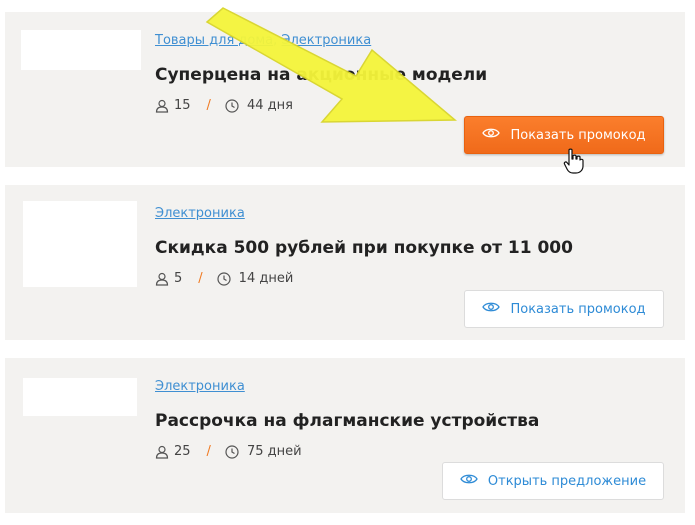 The width and height of the screenshot is (695, 525). I want to click on offer-meta: 25 / 75 дней, so click(228, 451).